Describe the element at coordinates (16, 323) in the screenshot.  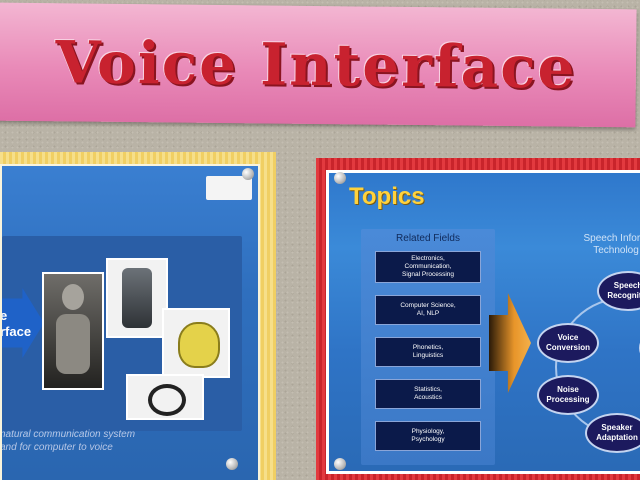
I see `arrow-label: e rface` at that location.